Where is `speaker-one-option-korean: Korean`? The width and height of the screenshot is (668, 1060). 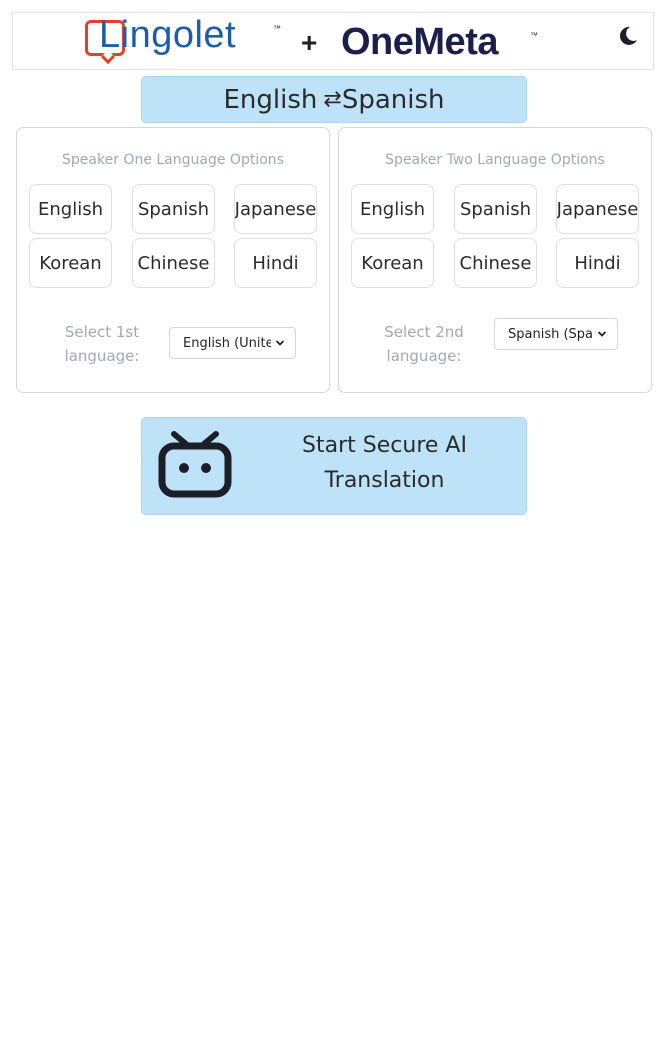
speaker-one-option-korean: Korean is located at coordinates (70, 263).